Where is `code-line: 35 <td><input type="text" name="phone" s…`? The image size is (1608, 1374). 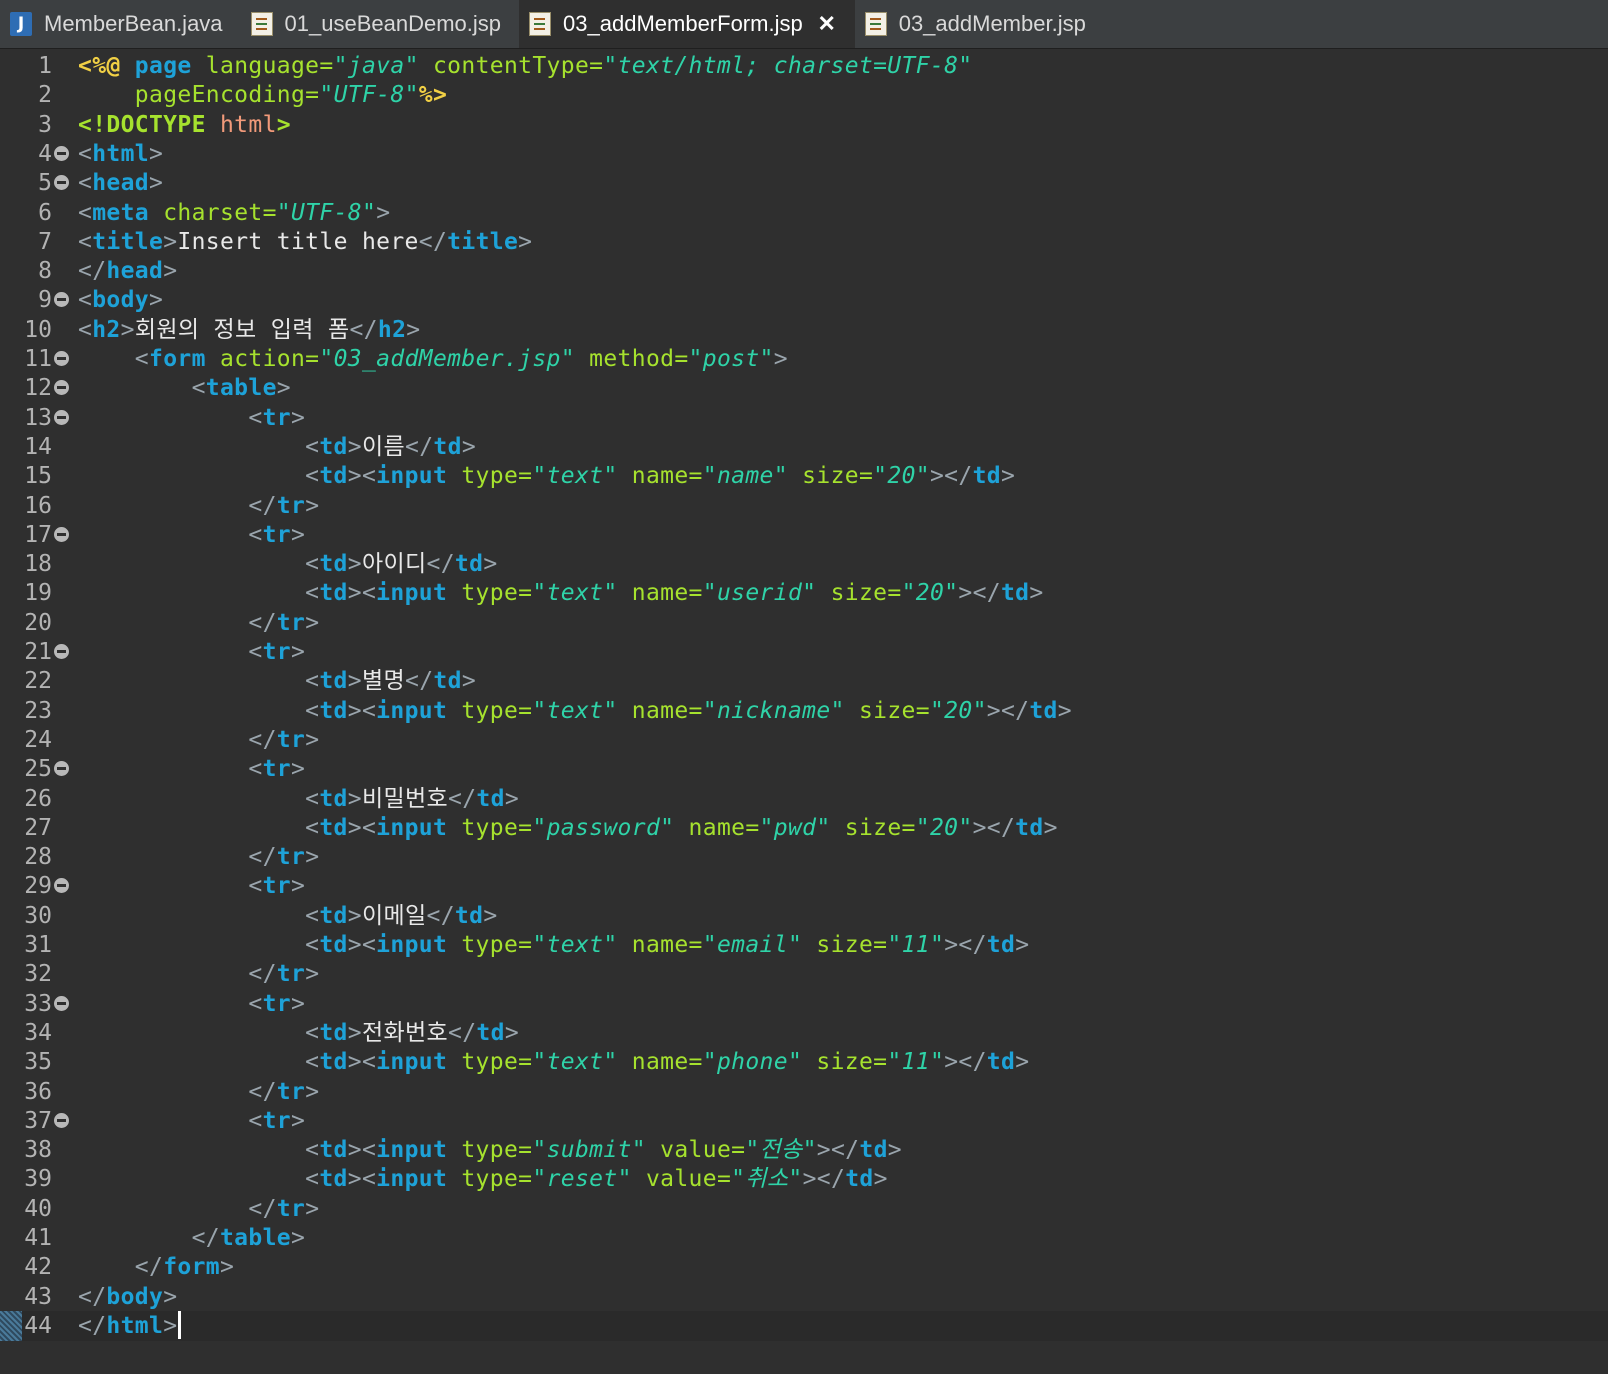
code-line: 35 <td><input type="text" name="phone" s… is located at coordinates (804, 1062).